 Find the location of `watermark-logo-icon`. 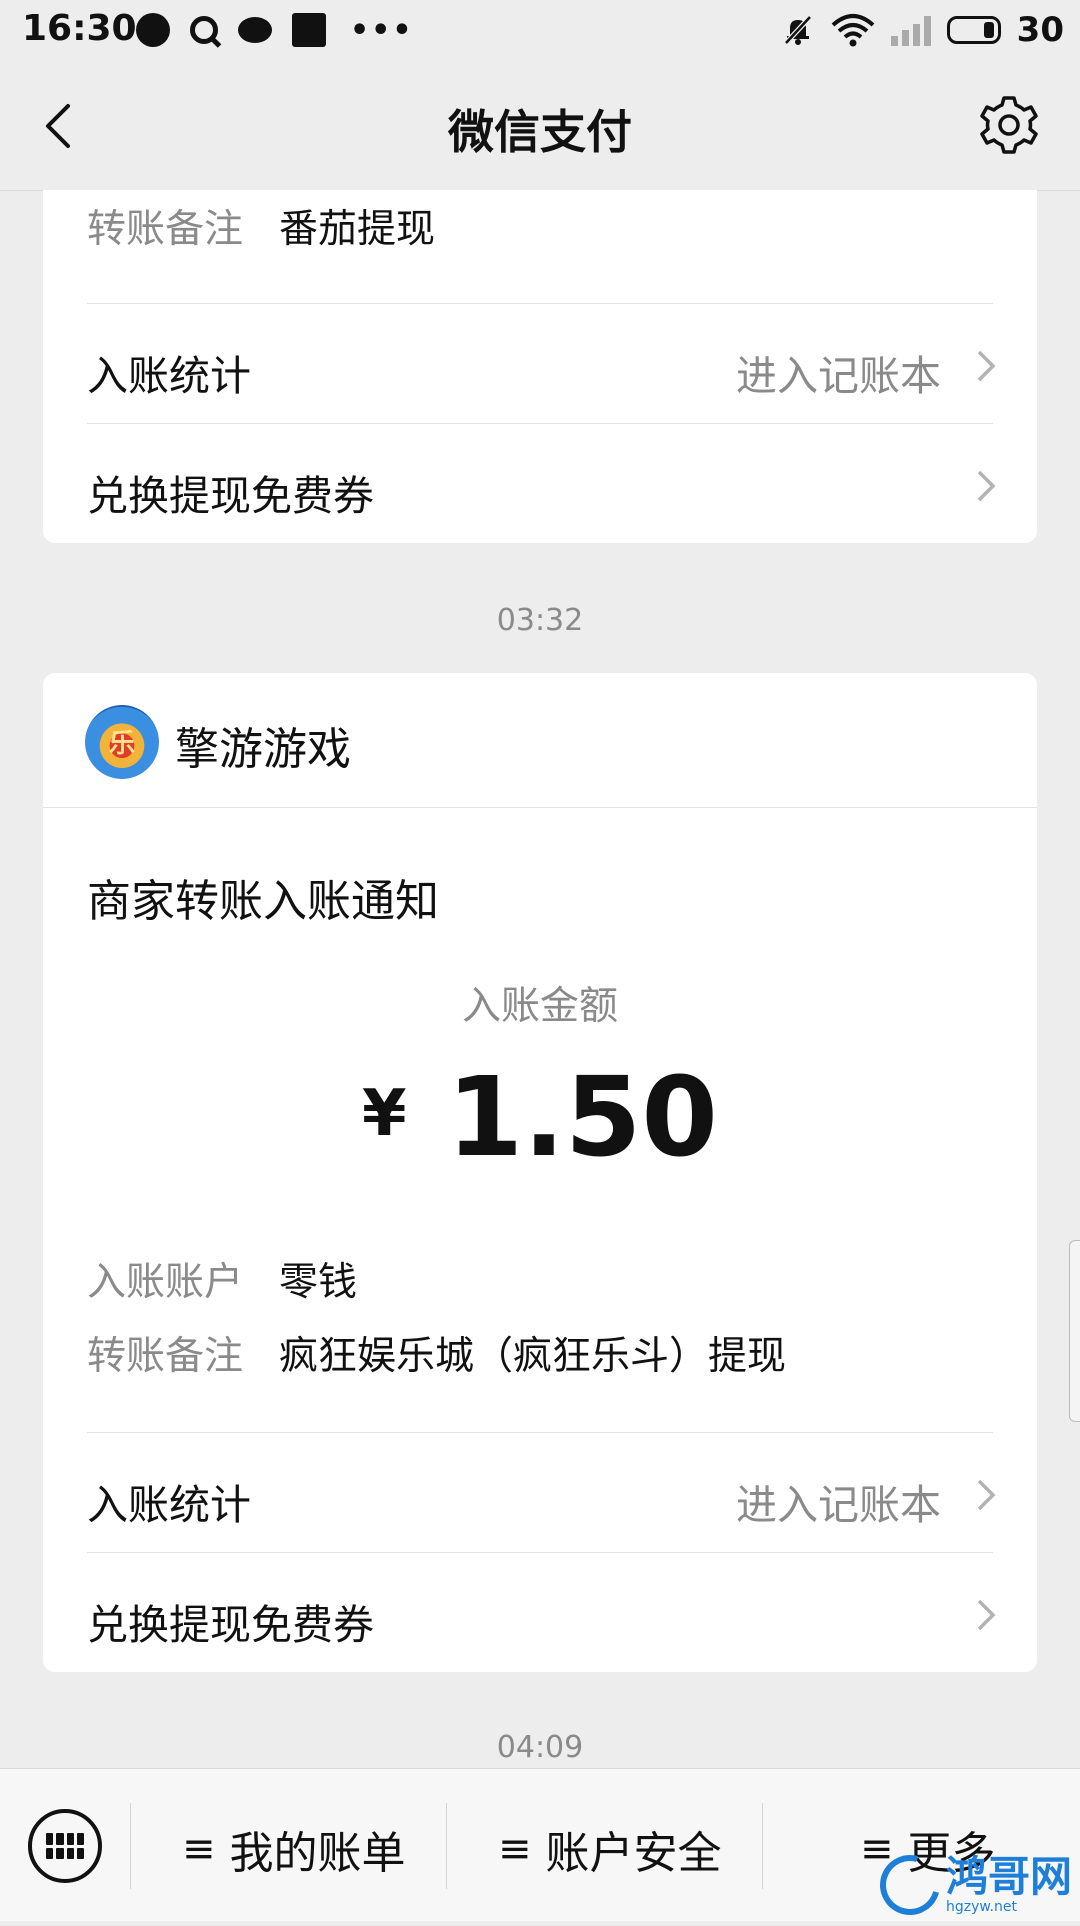

watermark-logo-icon is located at coordinates (910, 1885).